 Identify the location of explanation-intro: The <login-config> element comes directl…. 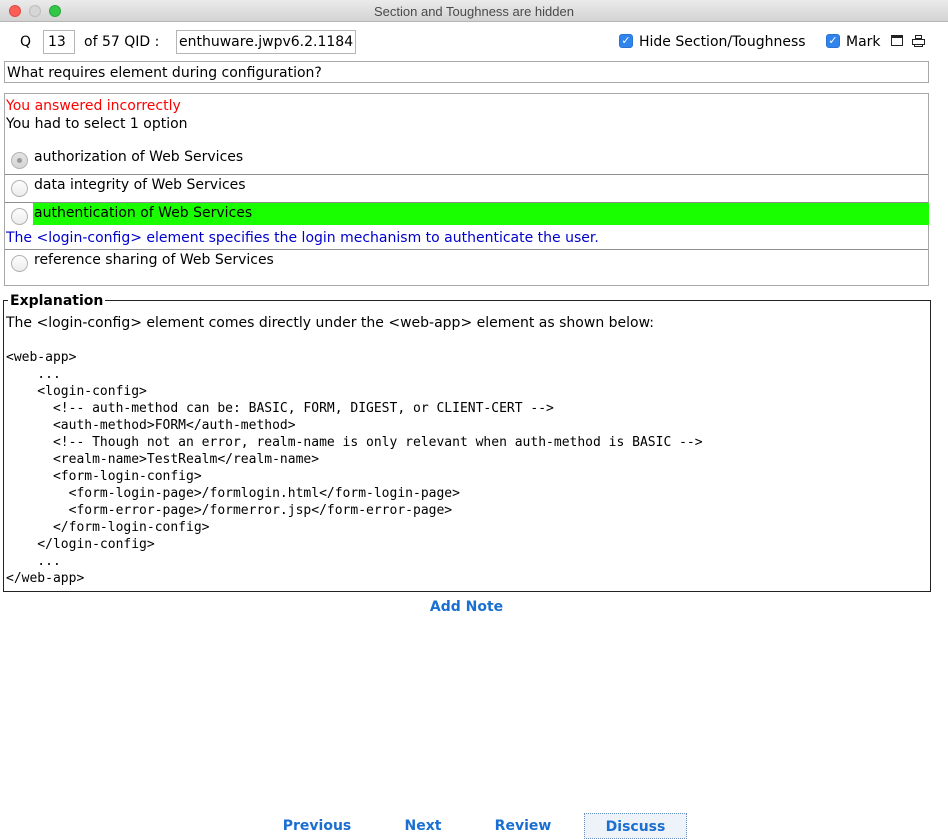
(330, 323).